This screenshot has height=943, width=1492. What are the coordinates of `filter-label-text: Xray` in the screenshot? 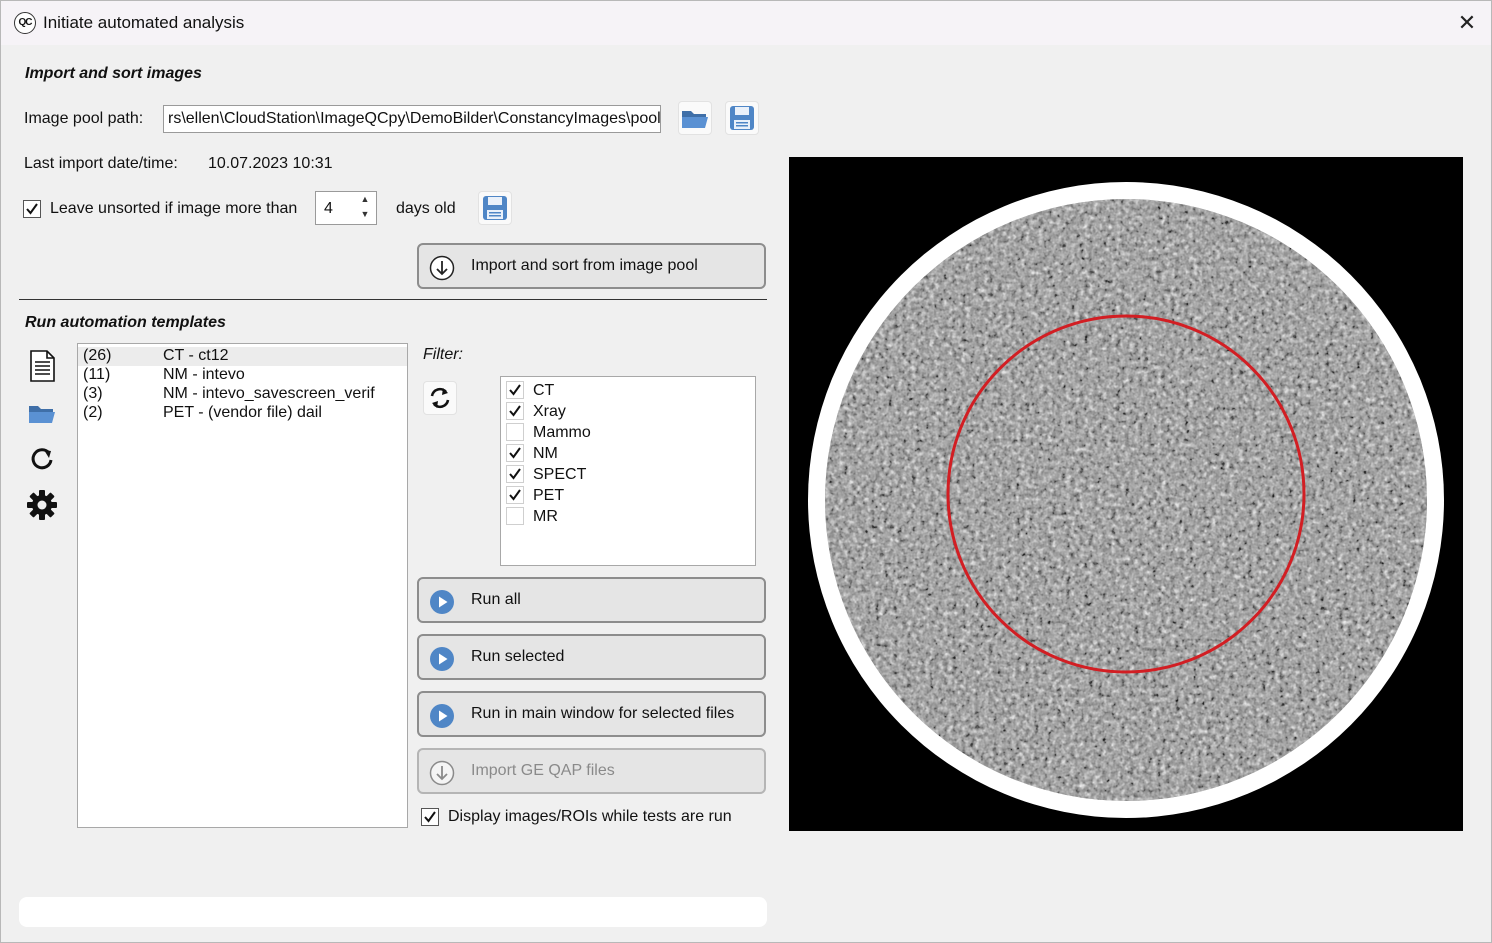 It's located at (549, 411).